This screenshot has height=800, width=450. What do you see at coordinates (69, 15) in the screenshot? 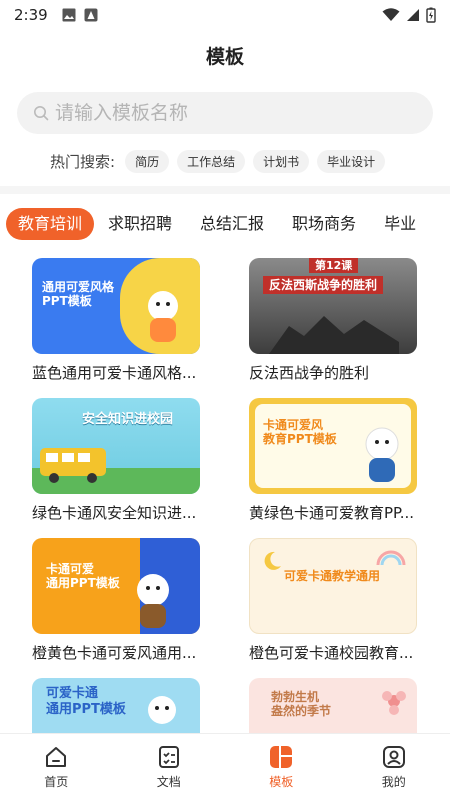
I see `gallery-icon` at bounding box center [69, 15].